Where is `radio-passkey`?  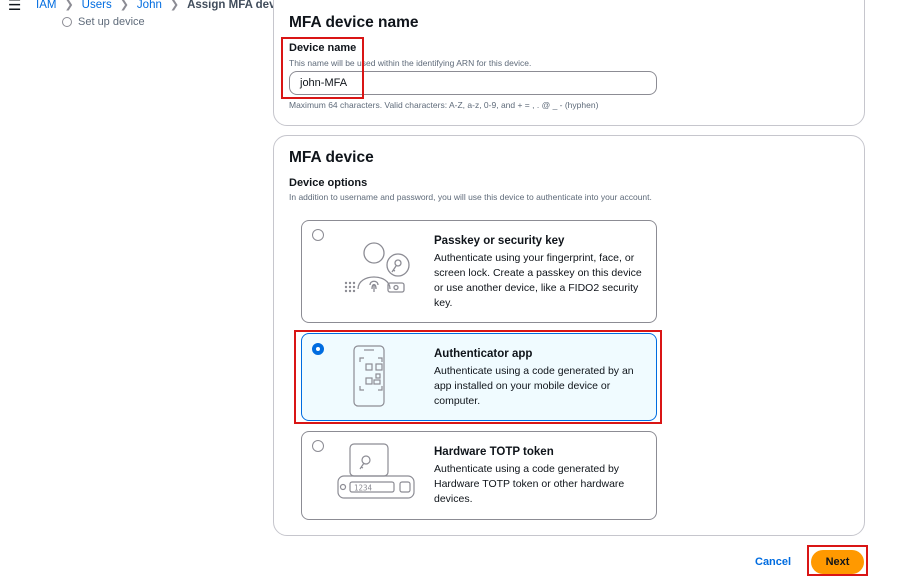 radio-passkey is located at coordinates (318, 235).